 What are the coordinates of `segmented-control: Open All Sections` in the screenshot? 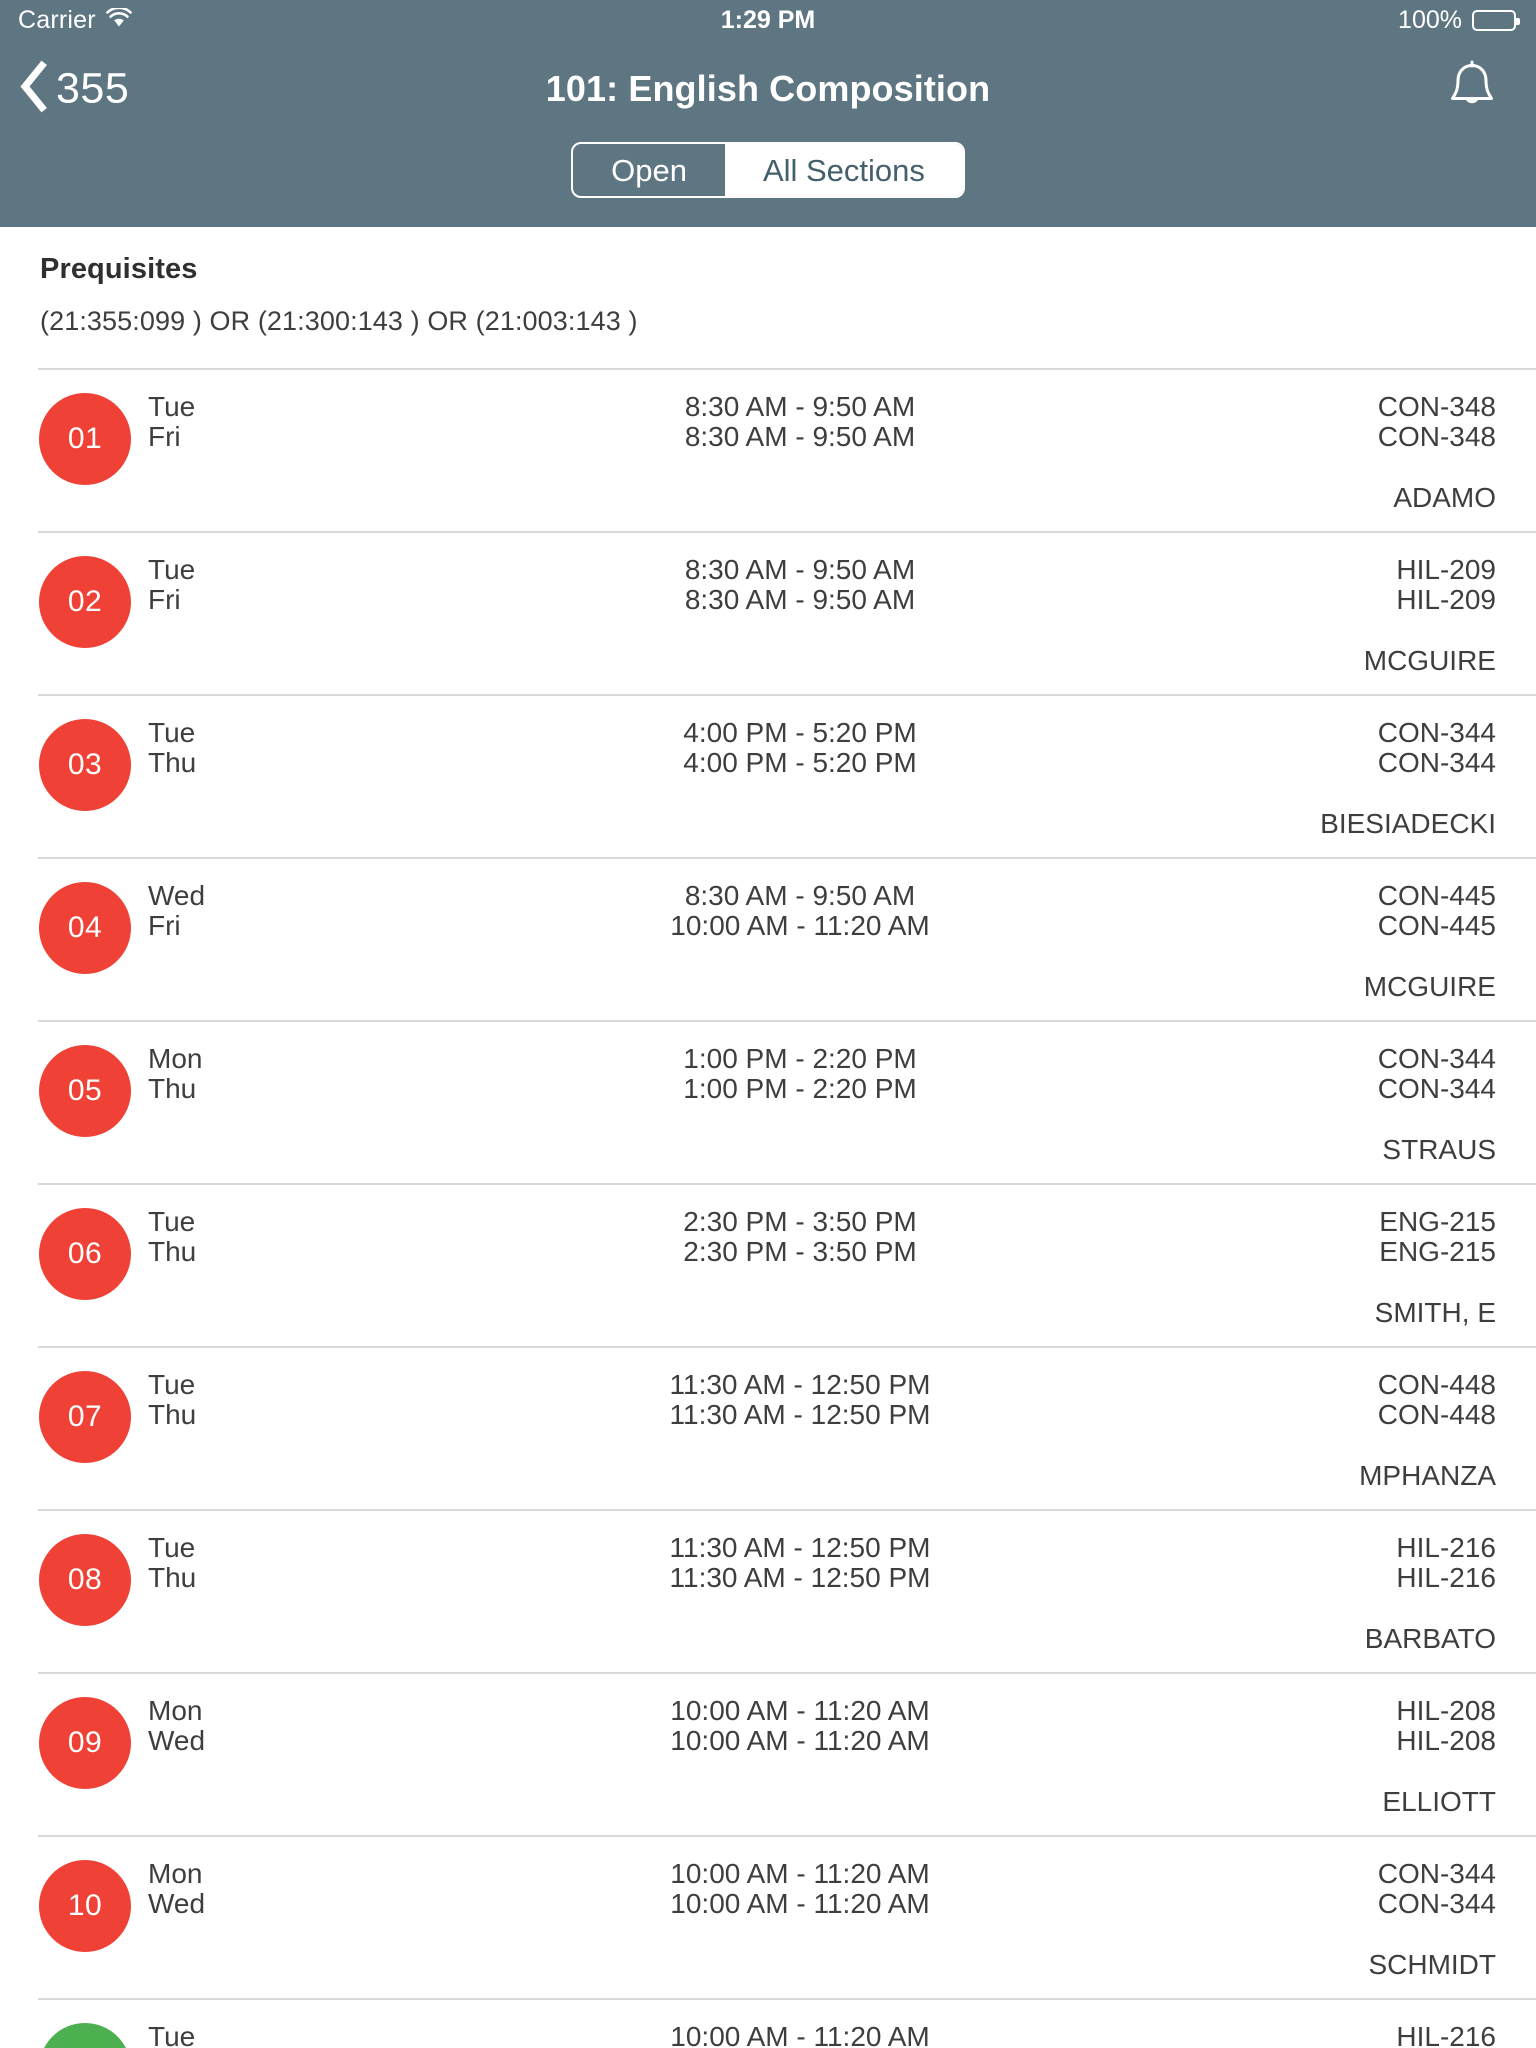 It's located at (768, 170).